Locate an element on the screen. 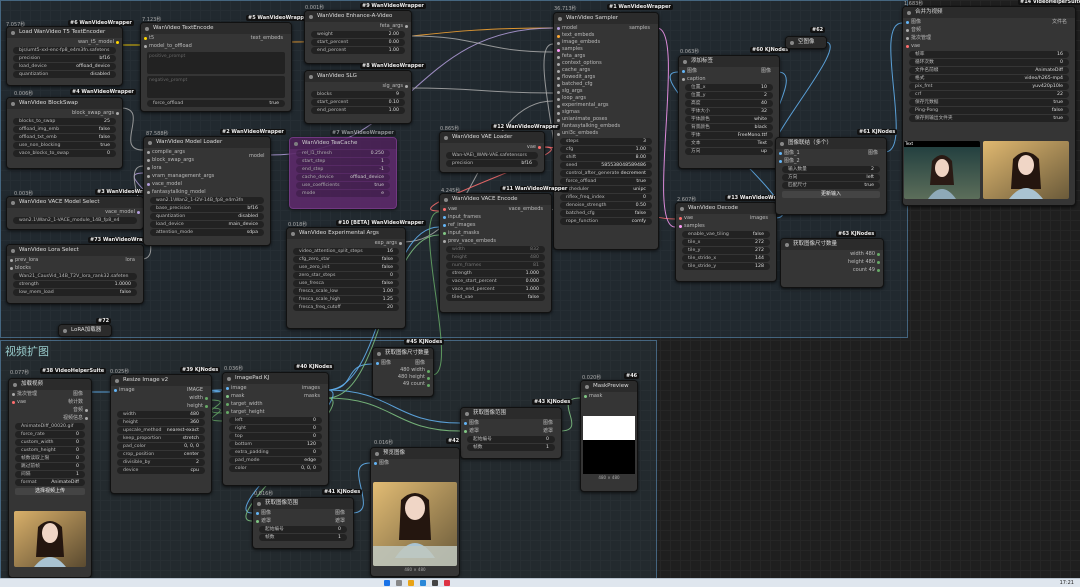 This screenshot has width=1080, height=587. output-slot: width 480 is located at coordinates (832, 254).